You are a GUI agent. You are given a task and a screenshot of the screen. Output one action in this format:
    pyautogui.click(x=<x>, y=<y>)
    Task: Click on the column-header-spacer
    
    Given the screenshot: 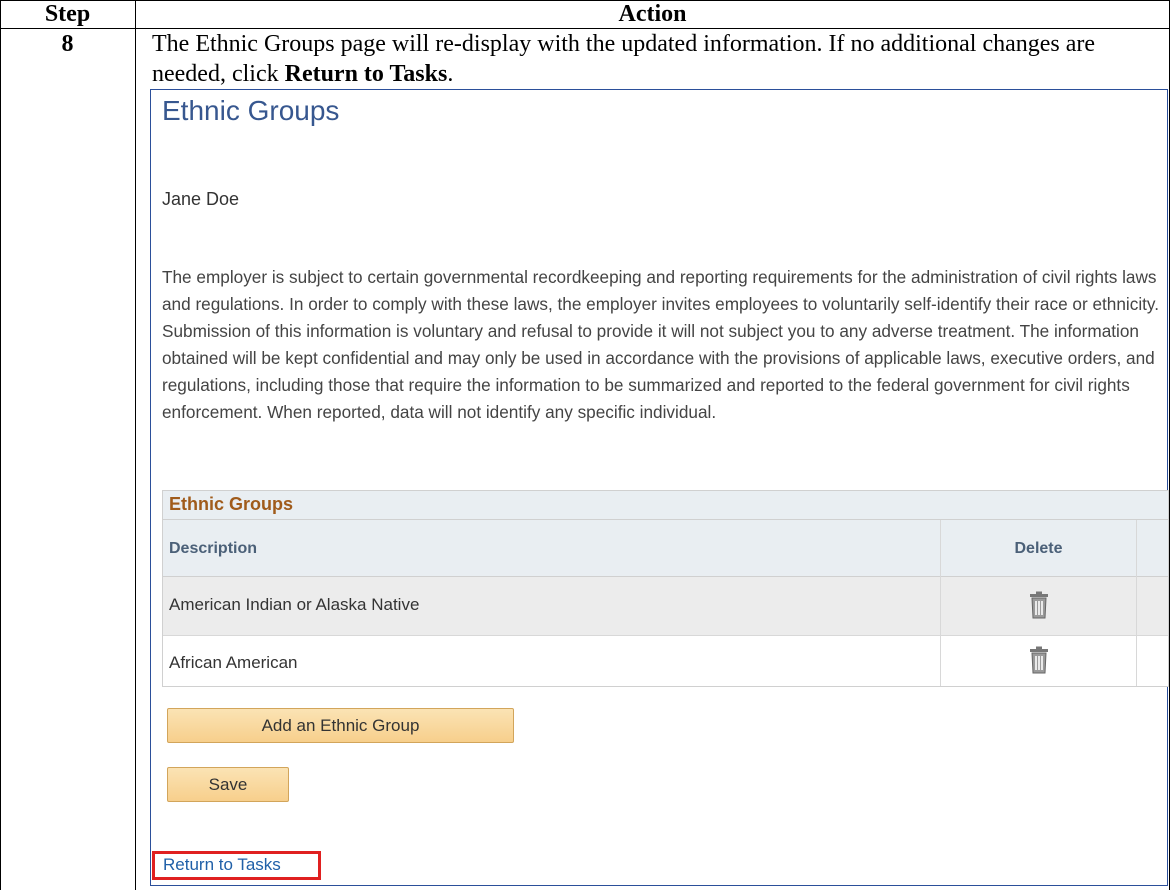 What is the action you would take?
    pyautogui.click(x=1152, y=548)
    